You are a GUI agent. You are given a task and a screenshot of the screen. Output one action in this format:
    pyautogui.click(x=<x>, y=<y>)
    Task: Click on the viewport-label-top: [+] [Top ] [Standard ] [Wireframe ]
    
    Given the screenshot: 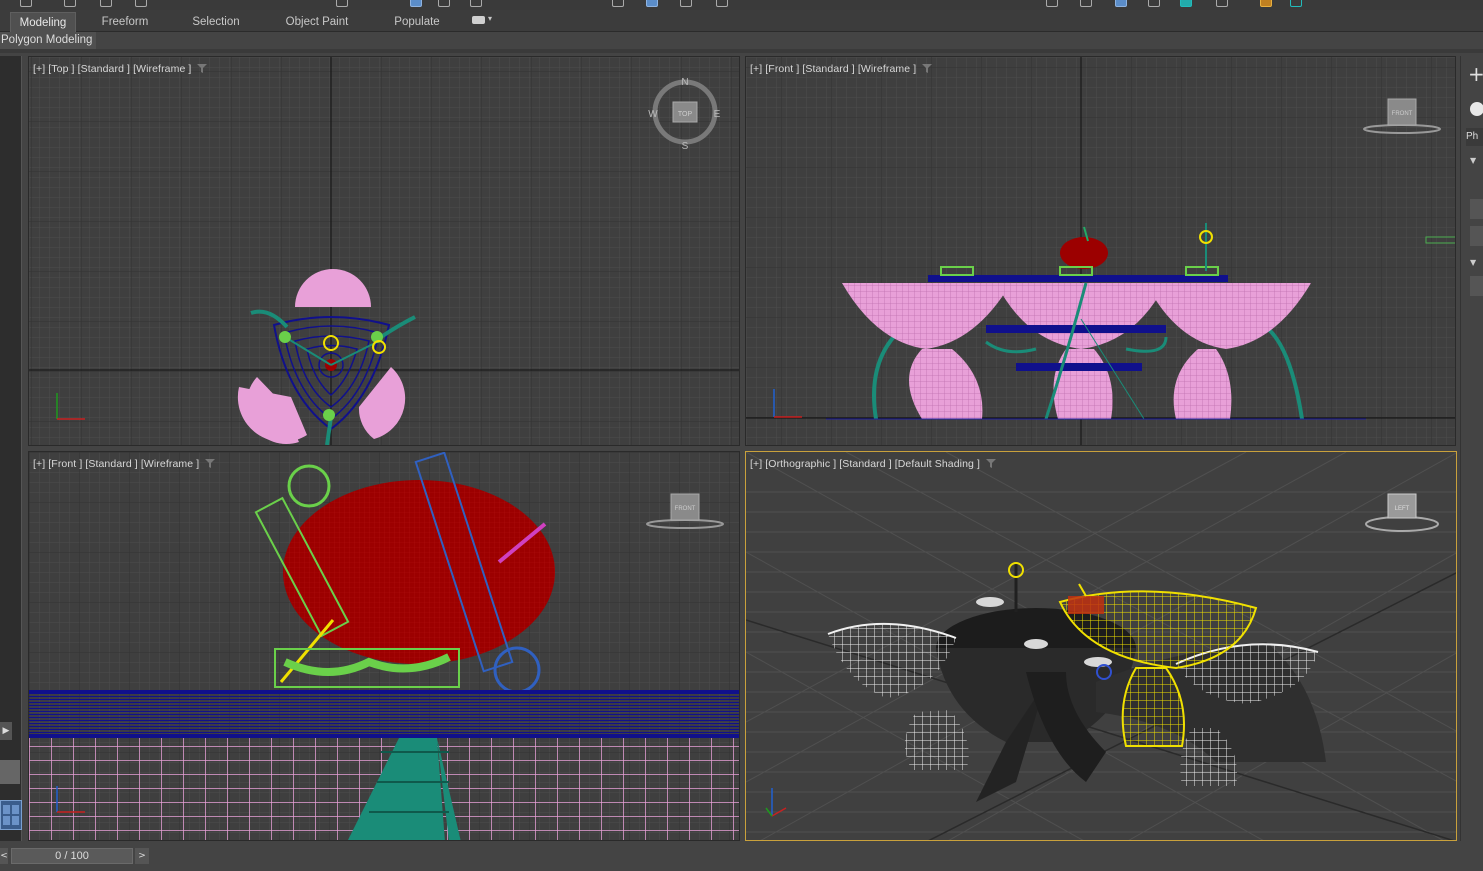 What is the action you would take?
    pyautogui.click(x=120, y=69)
    